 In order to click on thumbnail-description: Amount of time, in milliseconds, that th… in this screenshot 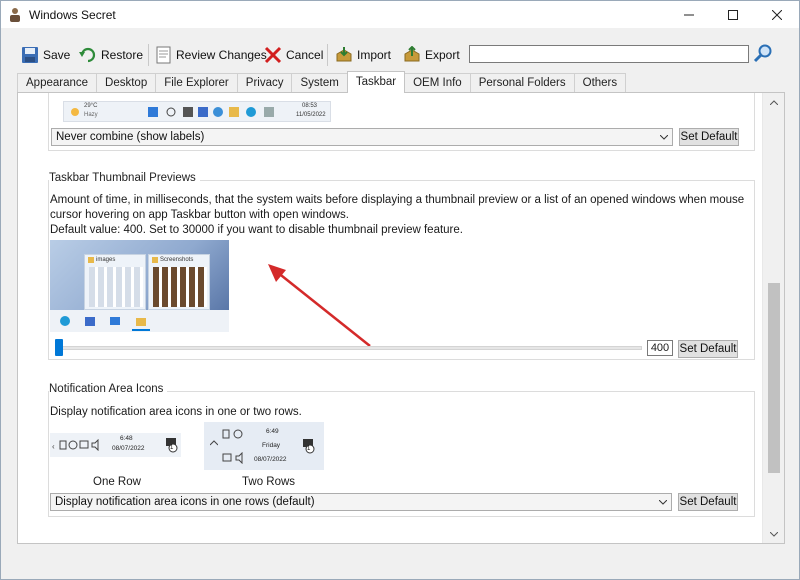, I will do `click(397, 207)`.